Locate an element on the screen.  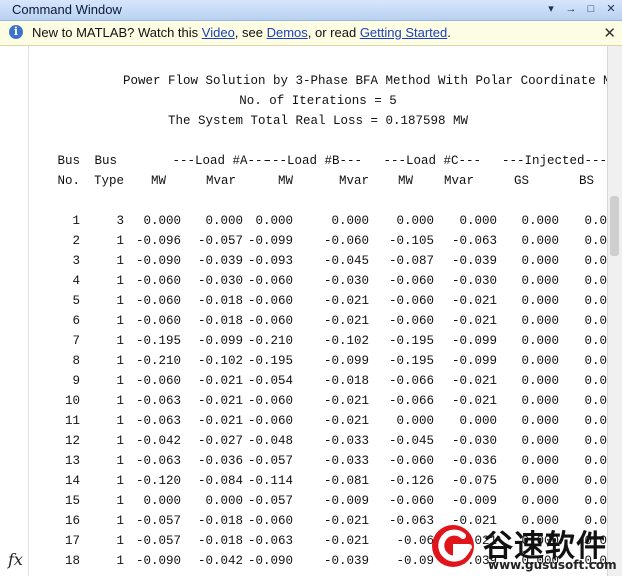
vertical-scrollbar is located at coordinates (614, 311).